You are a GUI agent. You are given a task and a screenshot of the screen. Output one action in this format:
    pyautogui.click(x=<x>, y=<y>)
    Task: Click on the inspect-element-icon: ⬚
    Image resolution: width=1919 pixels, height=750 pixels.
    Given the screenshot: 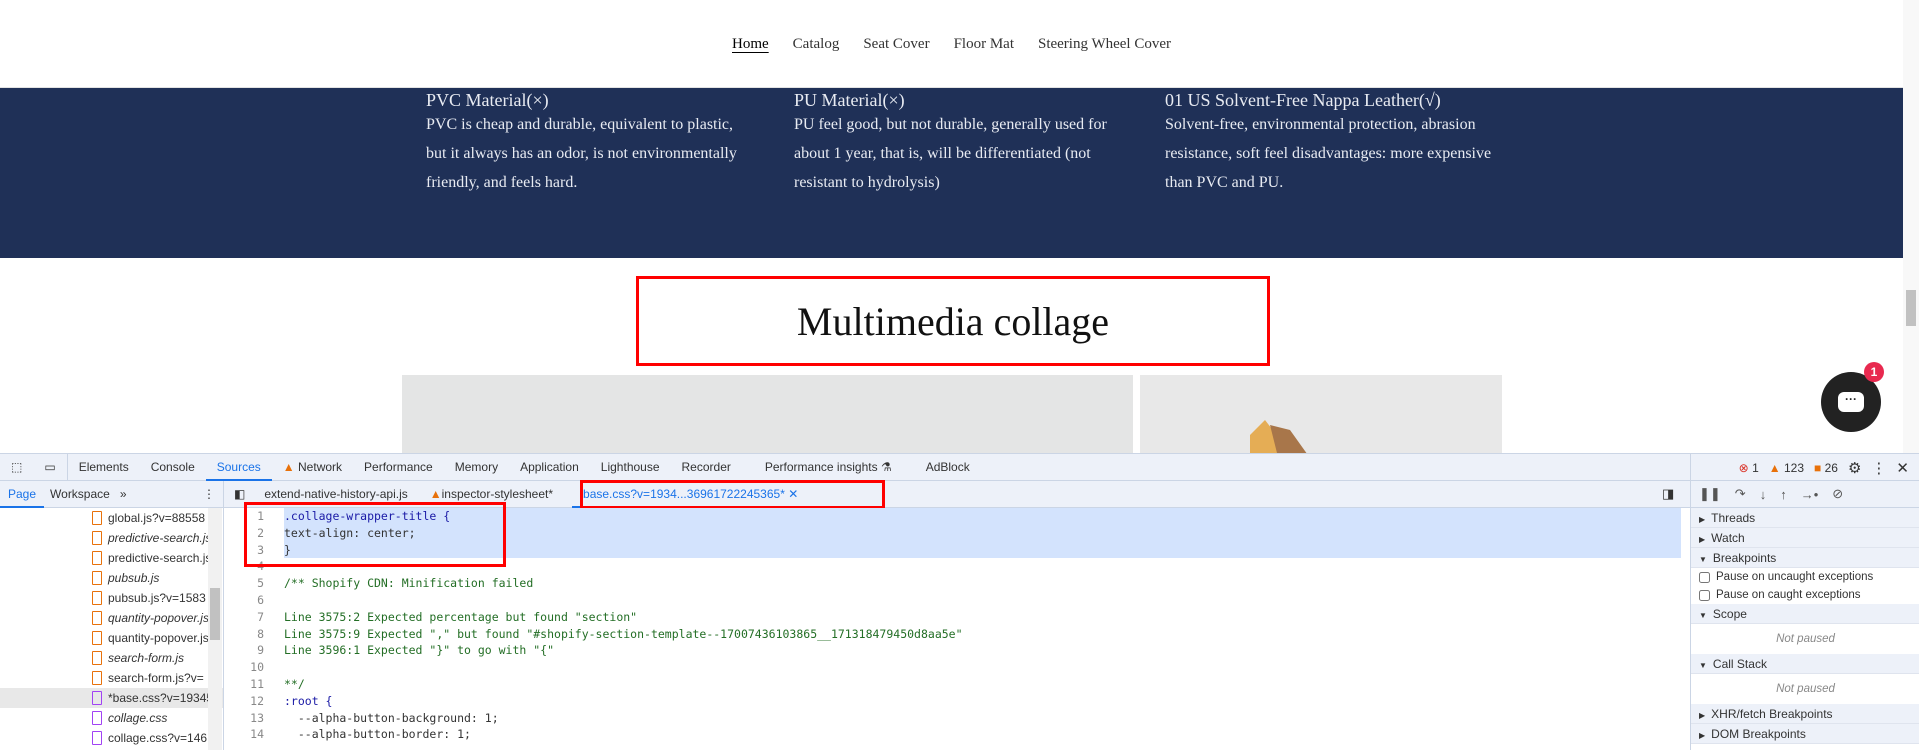 What is the action you would take?
    pyautogui.click(x=16, y=467)
    